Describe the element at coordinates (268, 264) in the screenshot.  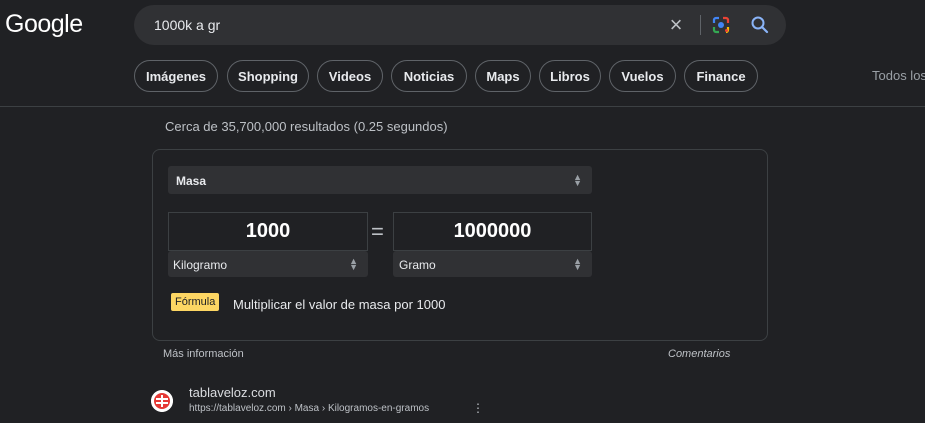
I see `from-unit-select: Kilogramo ▲ ▼` at that location.